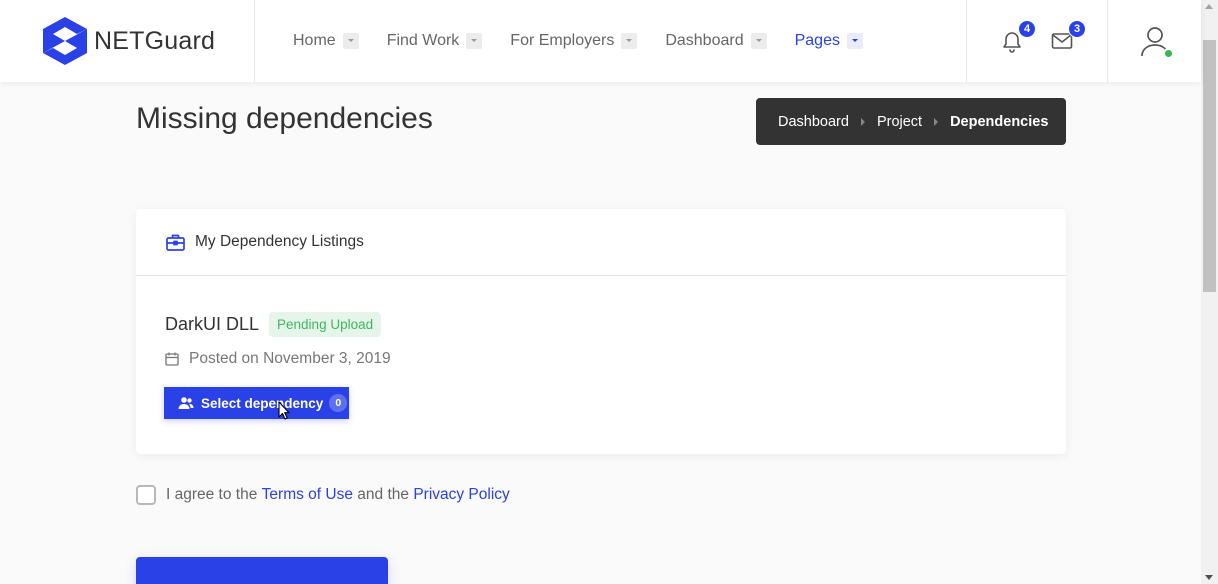 The image size is (1218, 584). Describe the element at coordinates (1168, 53) in the screenshot. I see `online-status-dot` at that location.